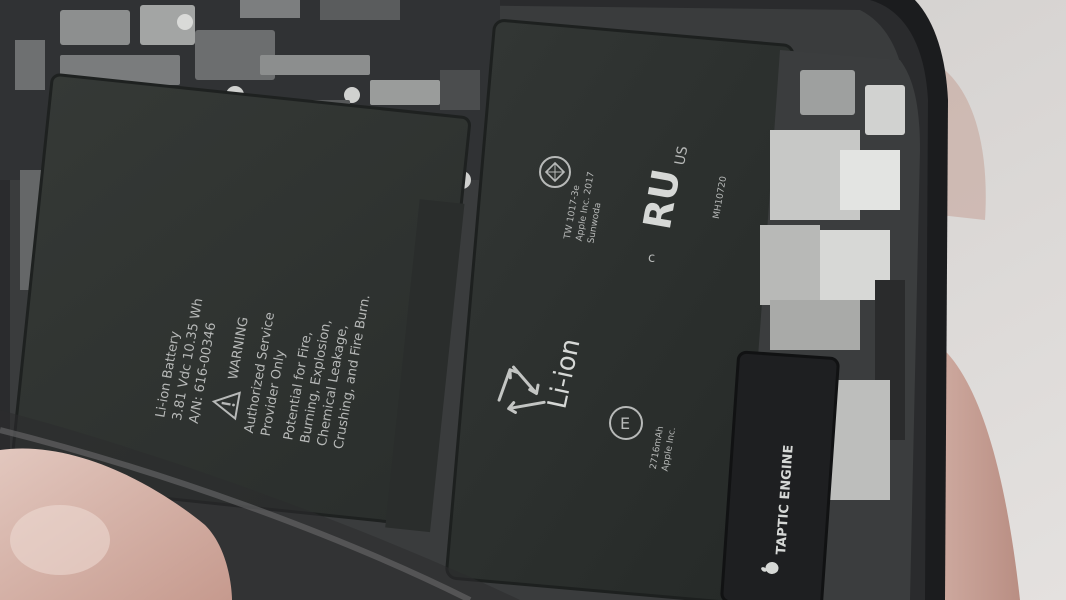  I want to click on ul-c-label: c, so click(651, 258).